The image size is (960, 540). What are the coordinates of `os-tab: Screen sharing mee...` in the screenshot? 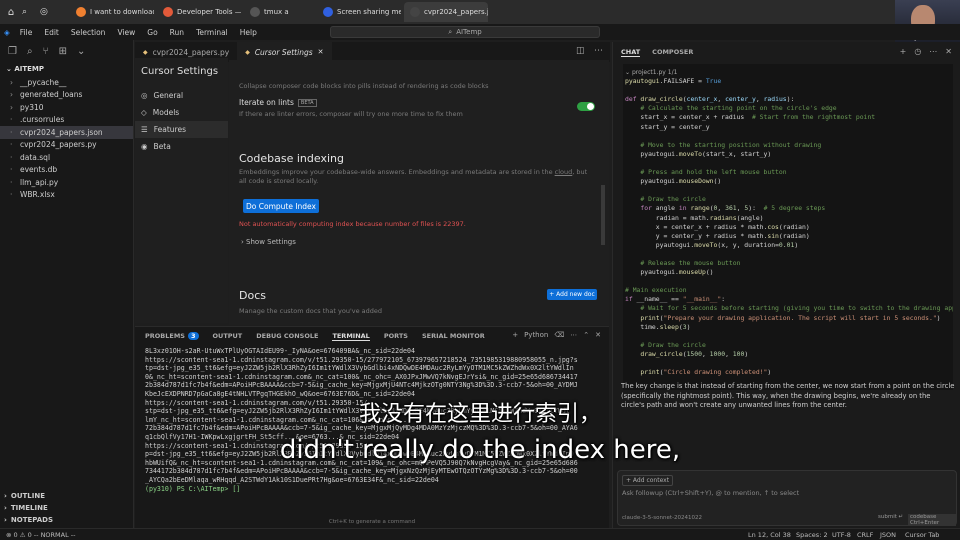 It's located at (359, 12).